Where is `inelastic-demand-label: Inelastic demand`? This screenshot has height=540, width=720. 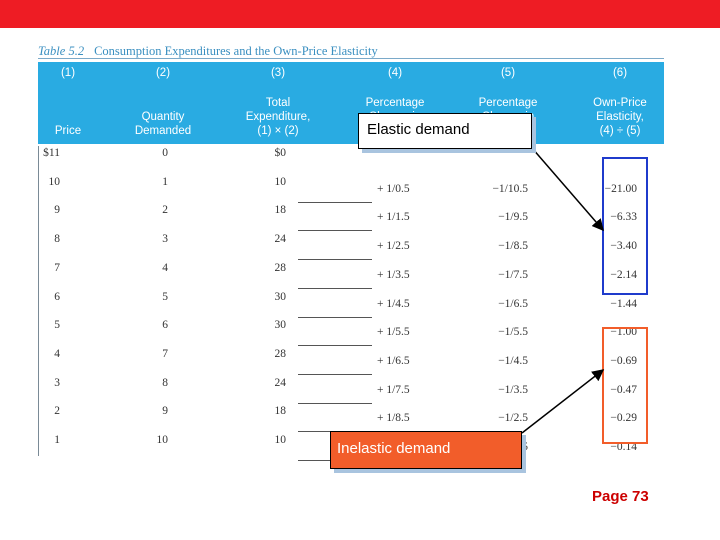
inelastic-demand-label: Inelastic demand is located at coordinates (426, 450).